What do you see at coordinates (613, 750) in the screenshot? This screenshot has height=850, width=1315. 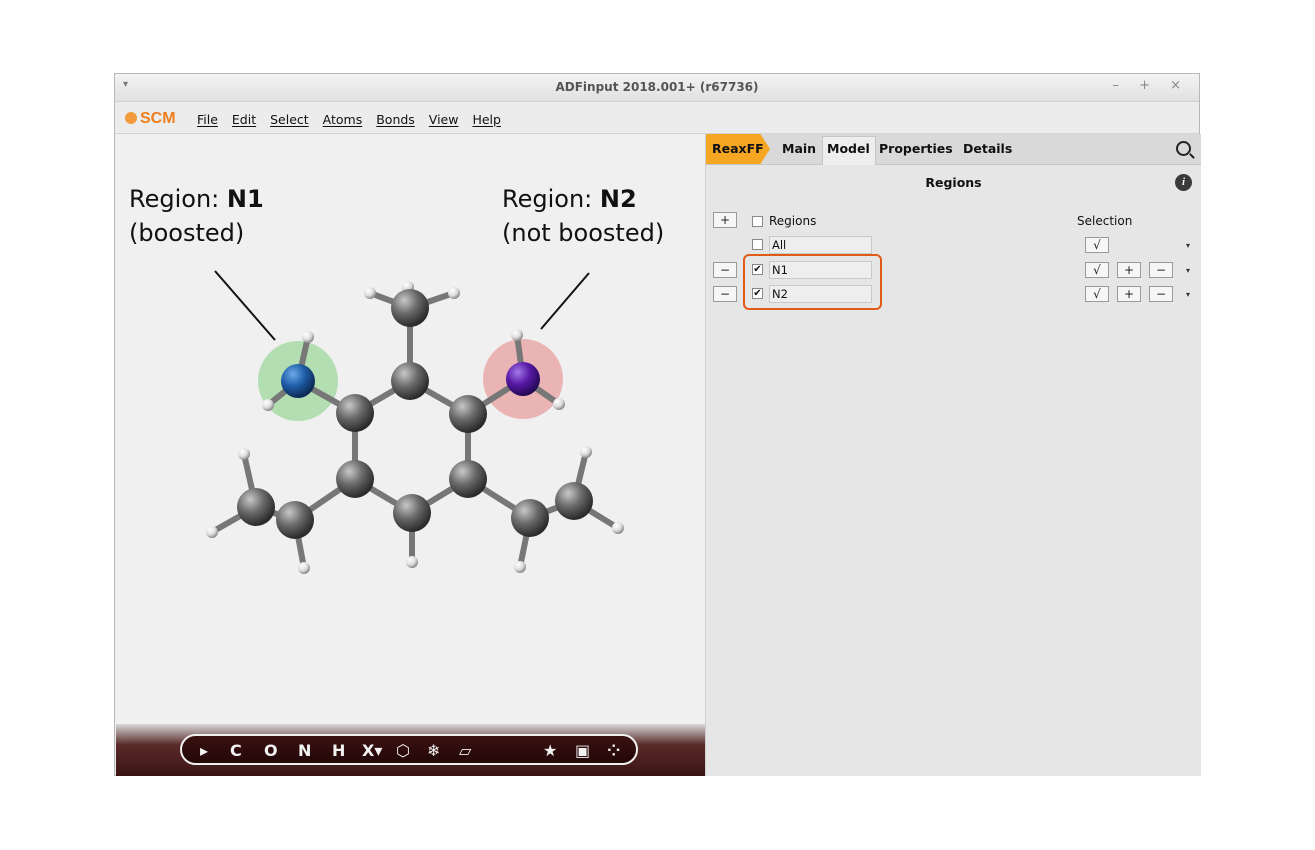 I see `molecules-icon: ⁘` at bounding box center [613, 750].